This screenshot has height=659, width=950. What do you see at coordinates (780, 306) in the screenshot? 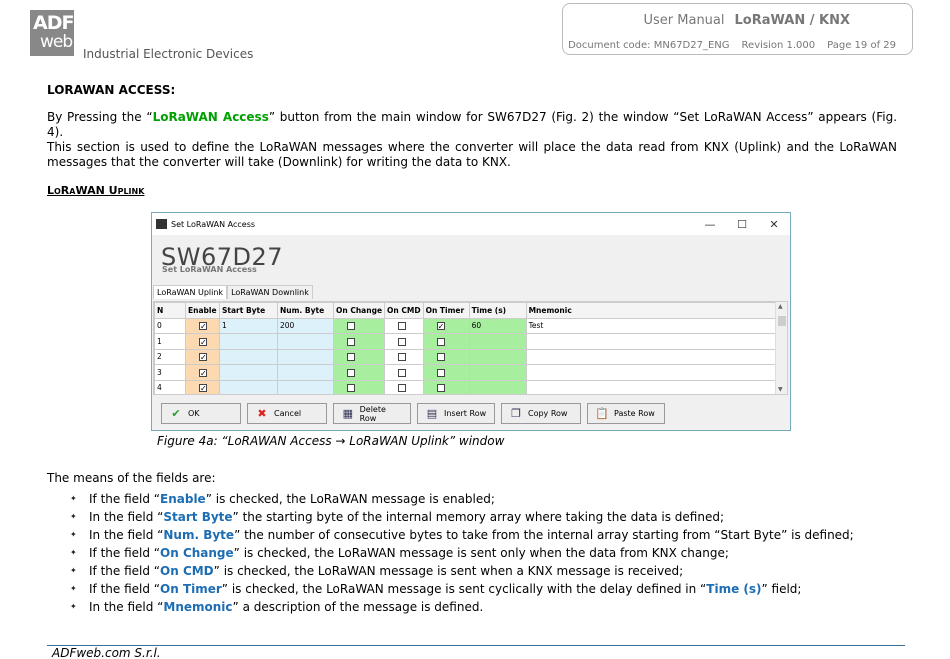
I see `scroll-up-icon: ▲` at bounding box center [780, 306].